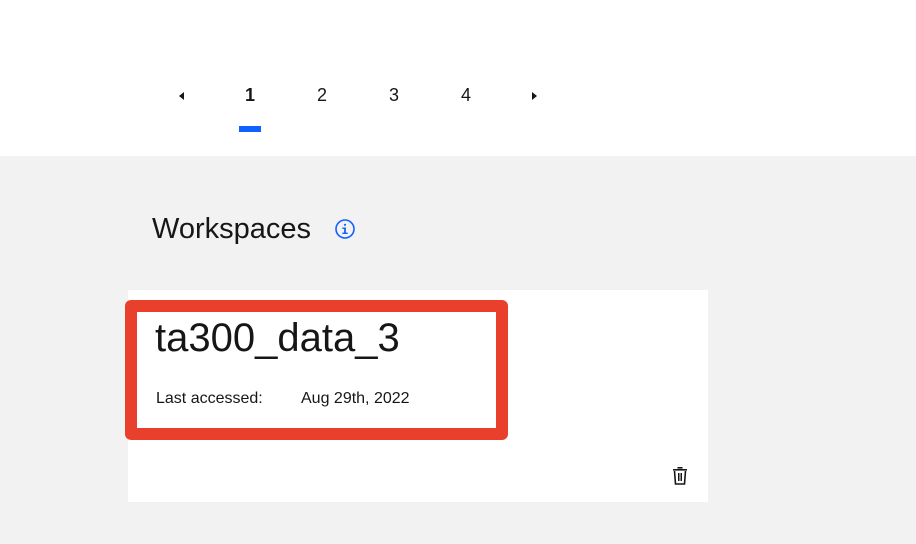 This screenshot has width=916, height=544. I want to click on delete-workspace-button, so click(680, 476).